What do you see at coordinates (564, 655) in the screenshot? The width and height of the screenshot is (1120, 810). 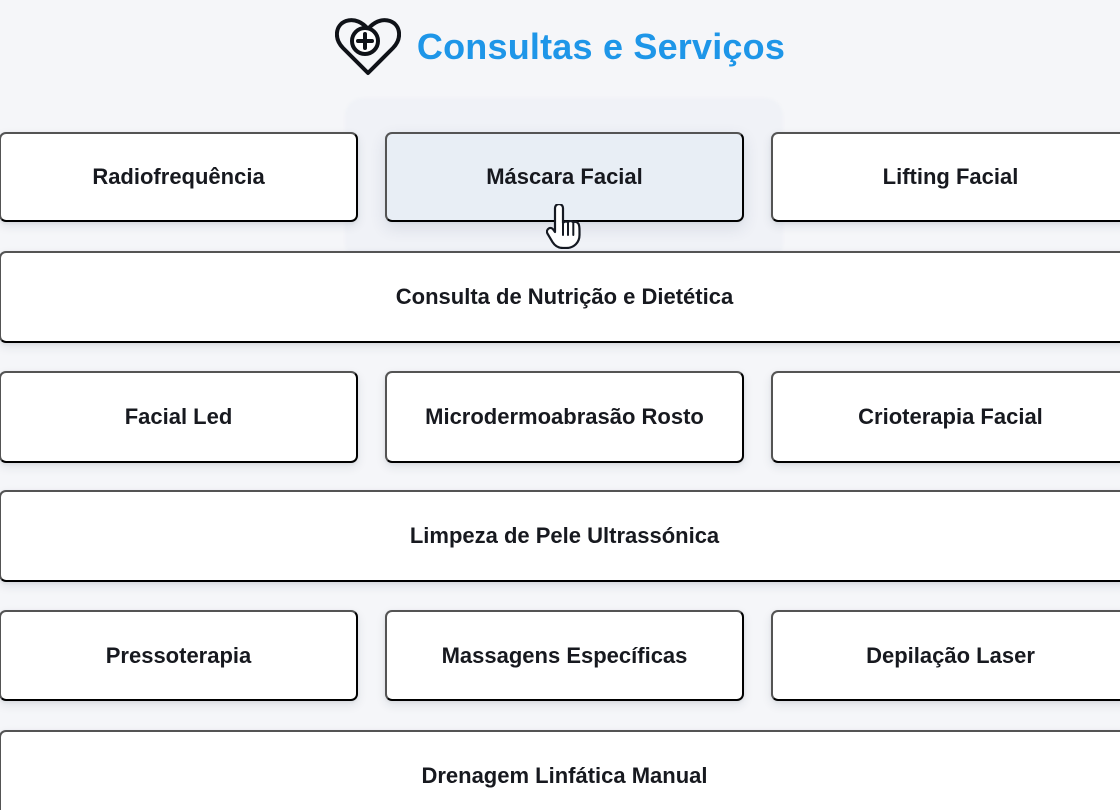 I see `service-card-massagens-especificas: Massagens Específicas` at bounding box center [564, 655].